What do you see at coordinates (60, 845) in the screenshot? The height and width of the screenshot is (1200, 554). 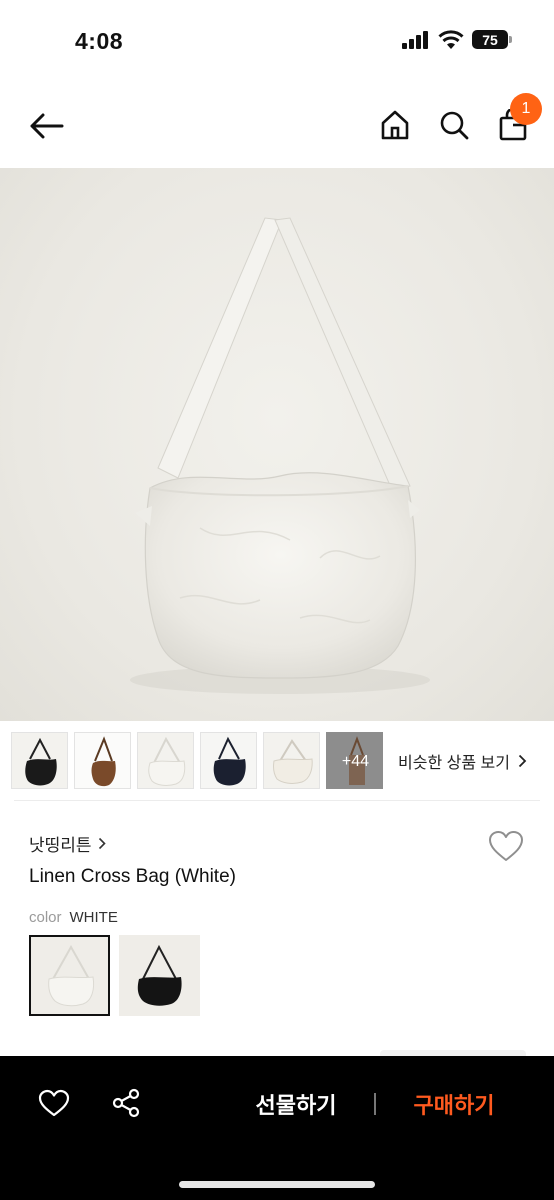 I see `brand-name: 낫띵리튼` at bounding box center [60, 845].